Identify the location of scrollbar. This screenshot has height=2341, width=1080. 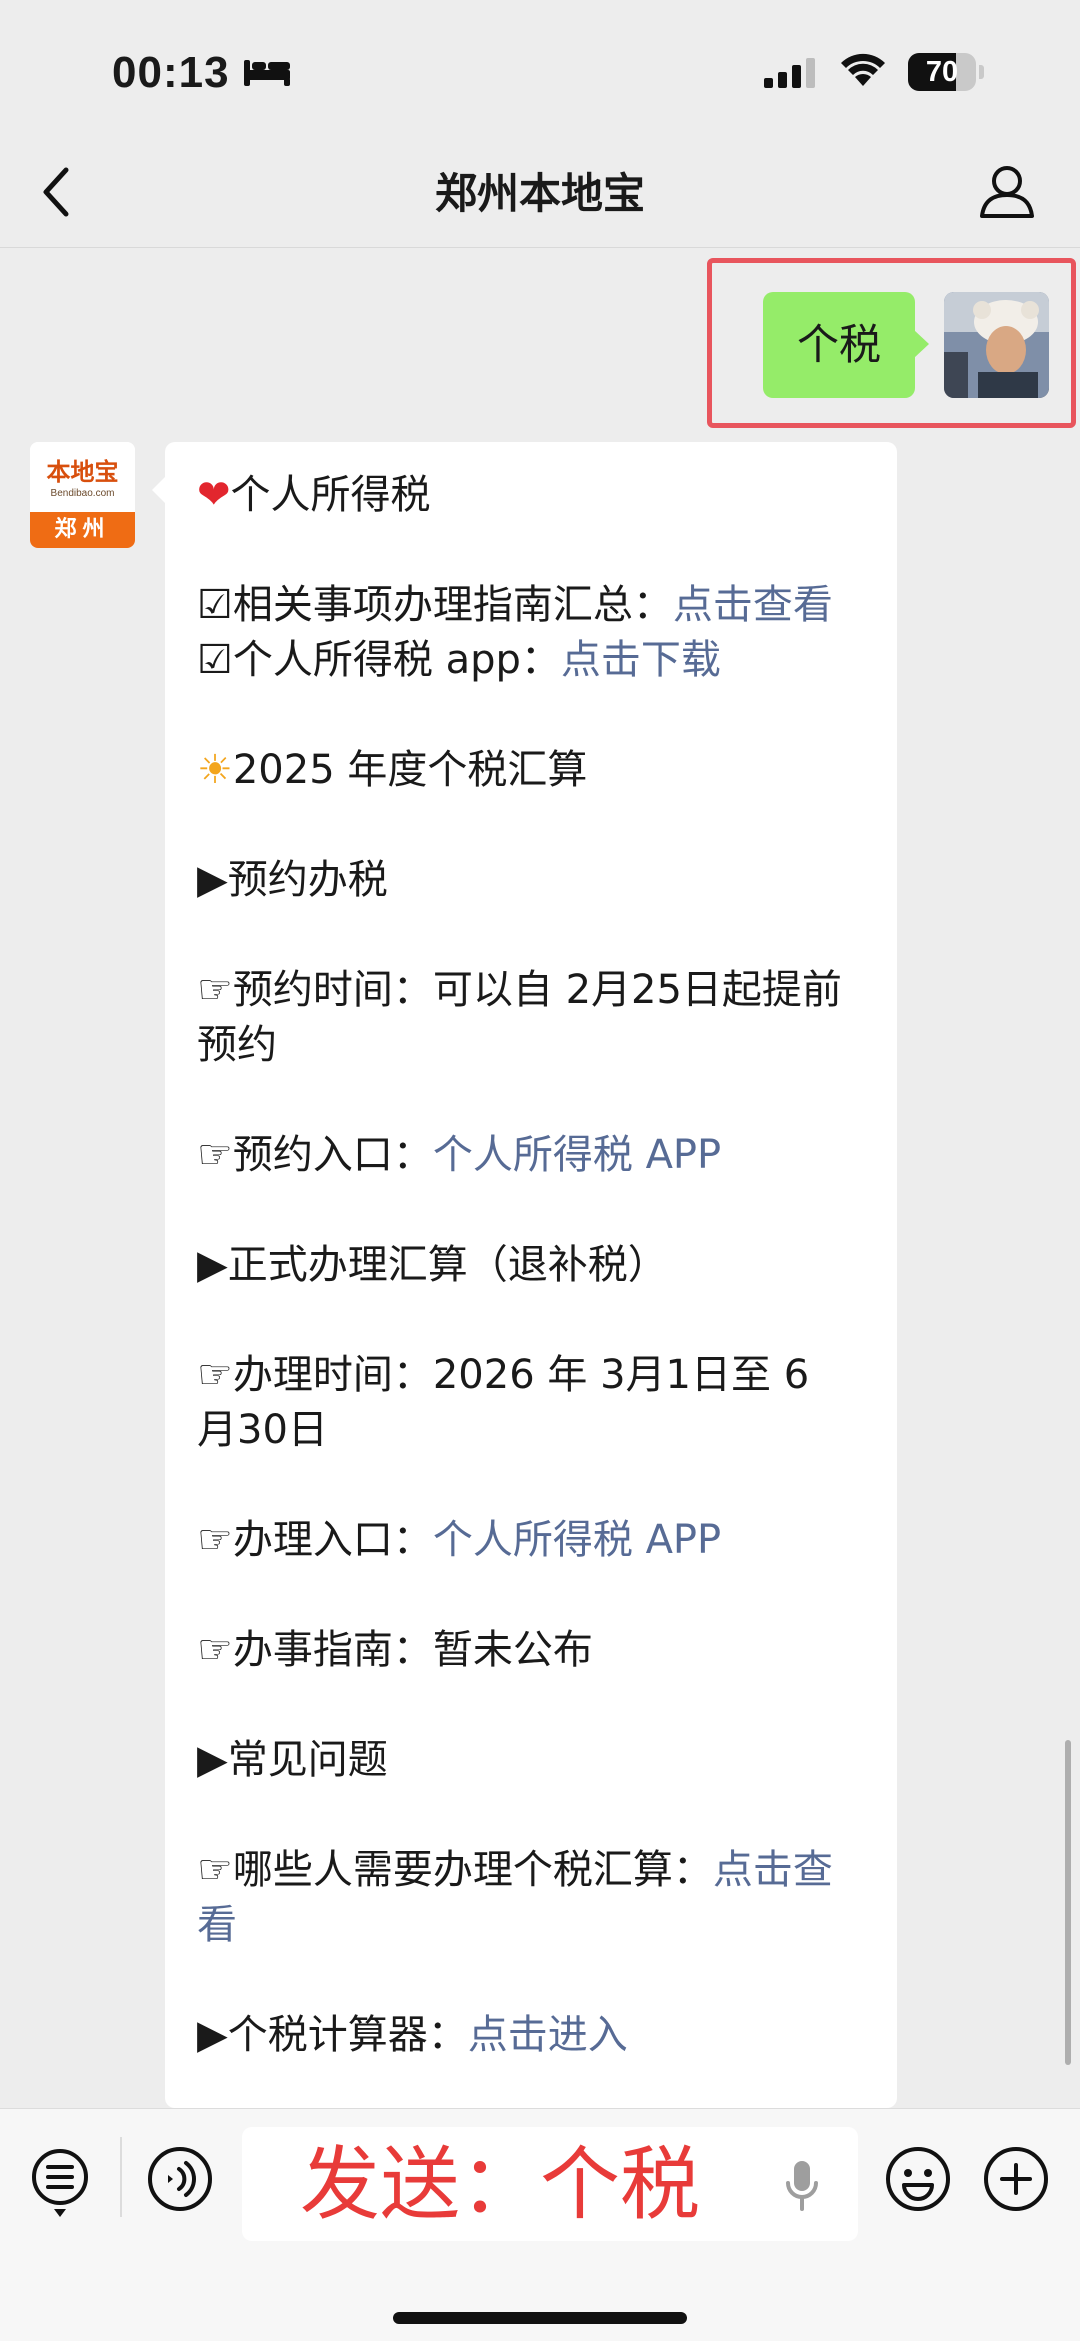
(1068, 1902).